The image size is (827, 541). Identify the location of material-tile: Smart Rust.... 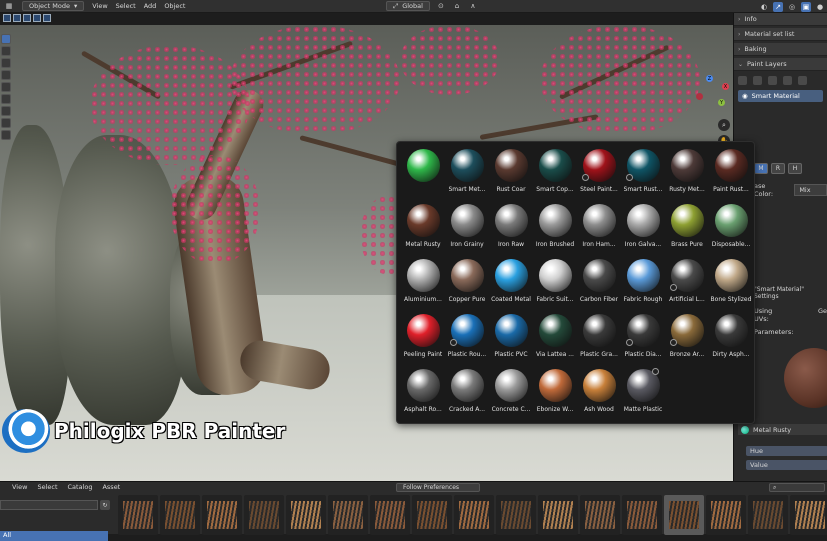
(643, 174).